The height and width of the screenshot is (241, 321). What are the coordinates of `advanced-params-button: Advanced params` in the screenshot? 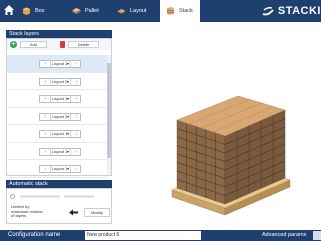 It's located at (284, 235).